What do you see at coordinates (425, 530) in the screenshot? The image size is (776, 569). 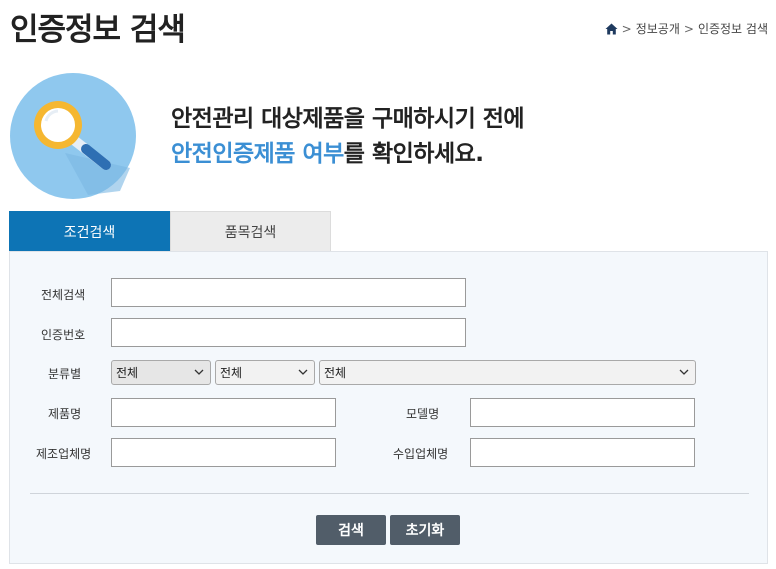 I see `reset-button: 초기화` at bounding box center [425, 530].